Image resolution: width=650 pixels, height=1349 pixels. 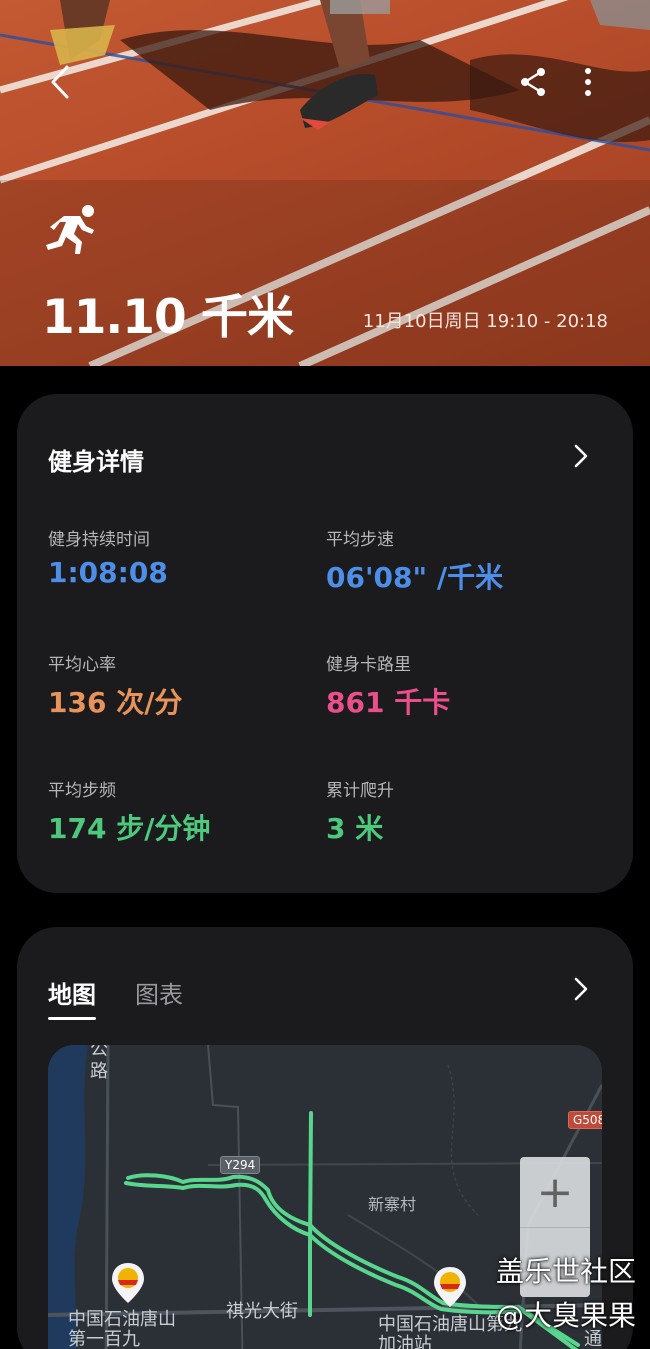 What do you see at coordinates (82, 791) in the screenshot?
I see `avg-cadence-label: 平均步频` at bounding box center [82, 791].